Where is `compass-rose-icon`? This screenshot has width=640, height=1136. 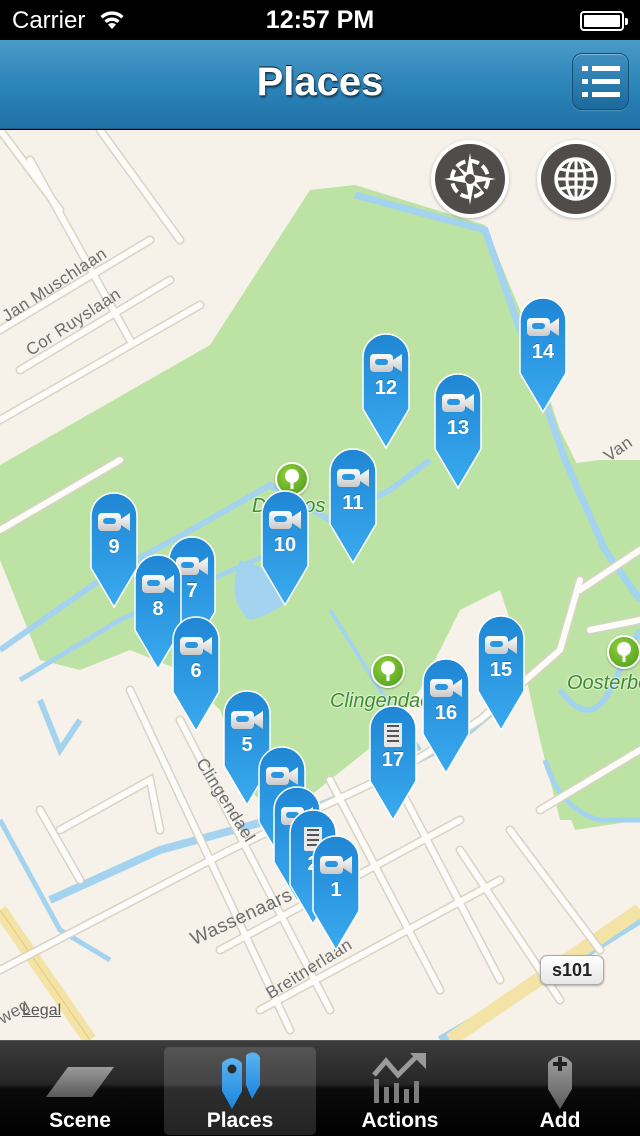
compass-rose-icon is located at coordinates (470, 179).